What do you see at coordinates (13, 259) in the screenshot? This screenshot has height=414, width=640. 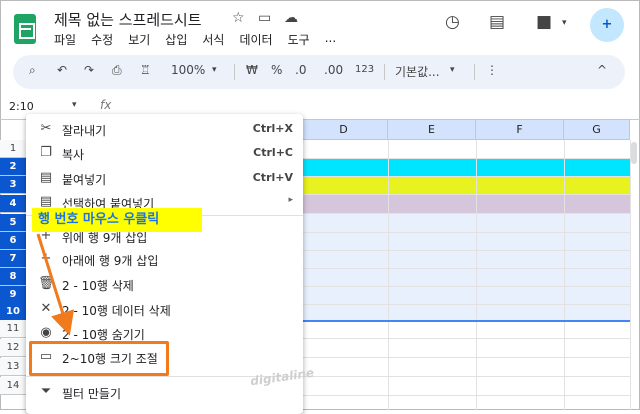 I see `row-header-7: 7` at bounding box center [13, 259].